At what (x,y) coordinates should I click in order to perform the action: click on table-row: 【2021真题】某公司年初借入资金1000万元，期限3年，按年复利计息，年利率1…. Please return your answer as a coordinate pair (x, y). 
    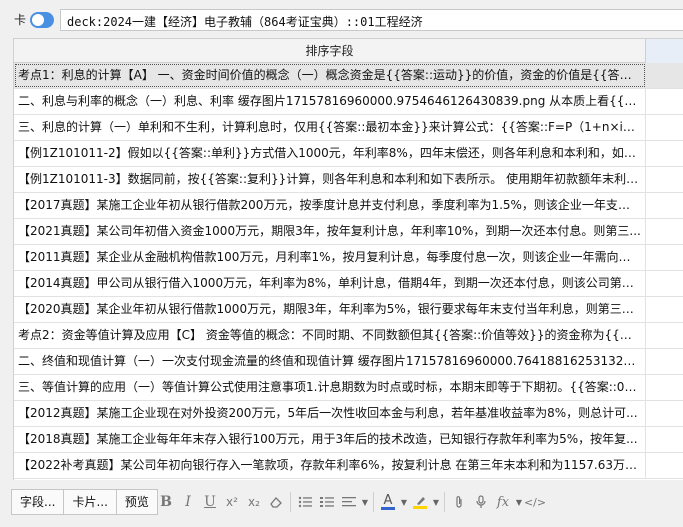
    Looking at the image, I should click on (348, 232).